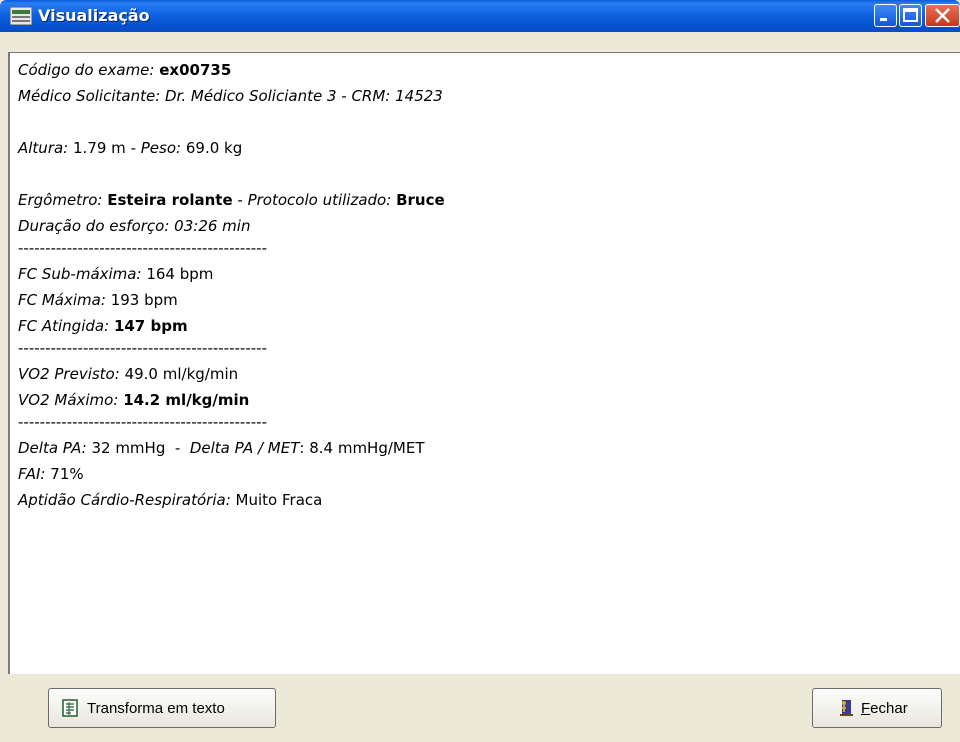 The image size is (960, 742). Describe the element at coordinates (312, 200) in the screenshot. I see `protocolo-label: - Protocolo utilizado:` at that location.